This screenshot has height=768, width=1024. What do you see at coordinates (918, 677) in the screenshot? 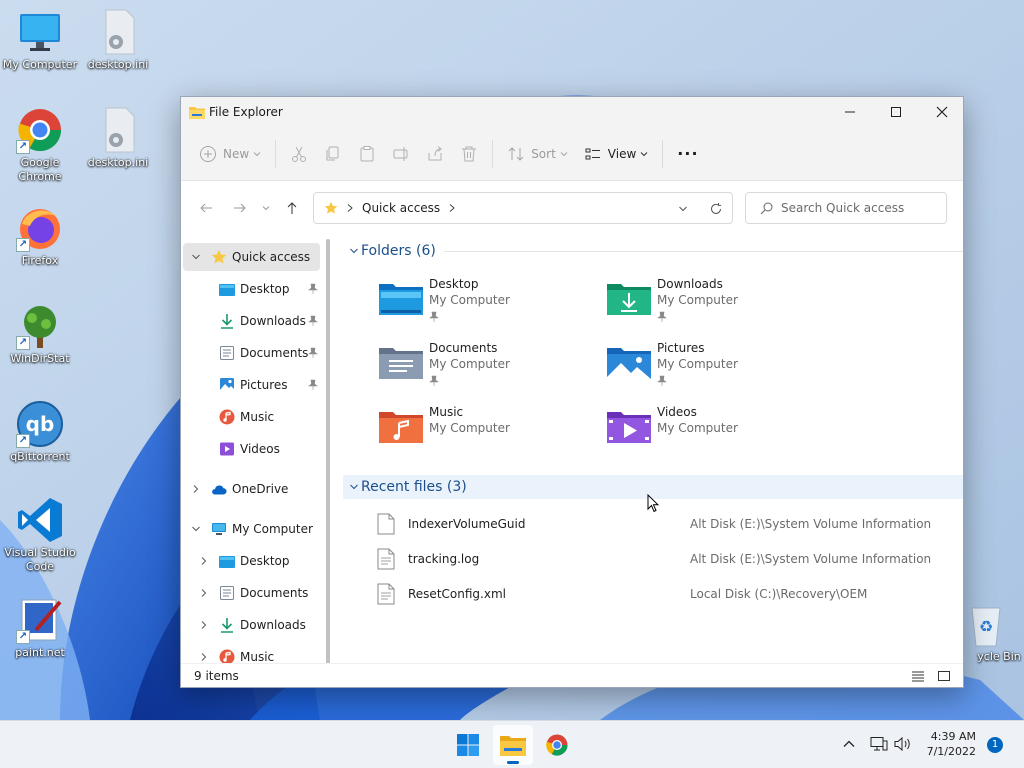
I see `details-view-button` at bounding box center [918, 677].